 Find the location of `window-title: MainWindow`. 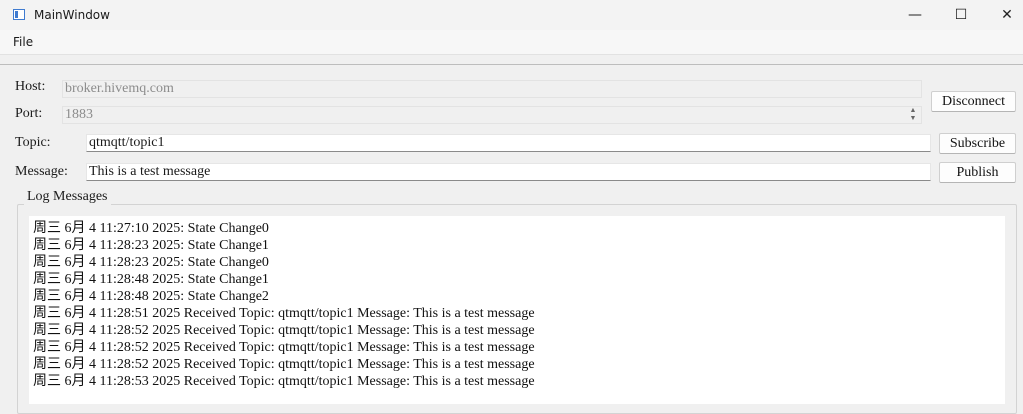

window-title: MainWindow is located at coordinates (72, 15).